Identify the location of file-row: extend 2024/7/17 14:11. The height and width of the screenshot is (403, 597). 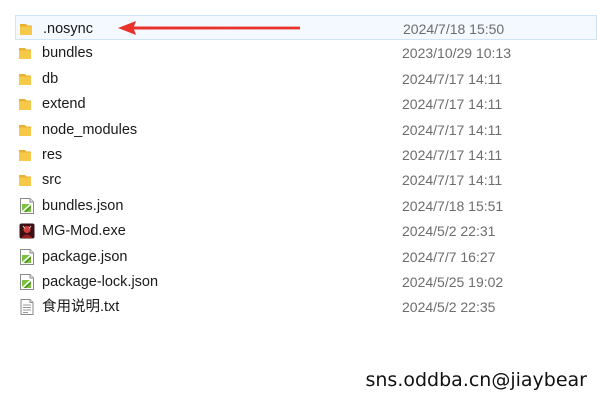
(298, 103).